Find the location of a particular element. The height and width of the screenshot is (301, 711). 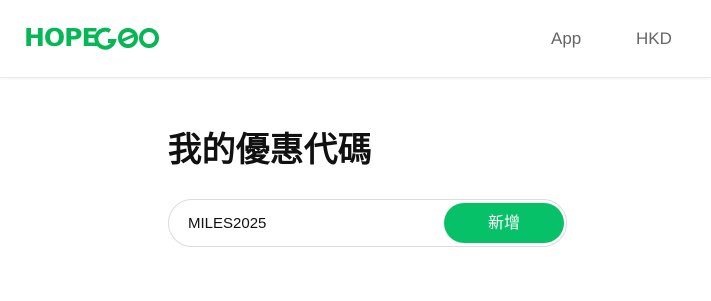

hopegoo-logo: HOPE is located at coordinates (93, 38).